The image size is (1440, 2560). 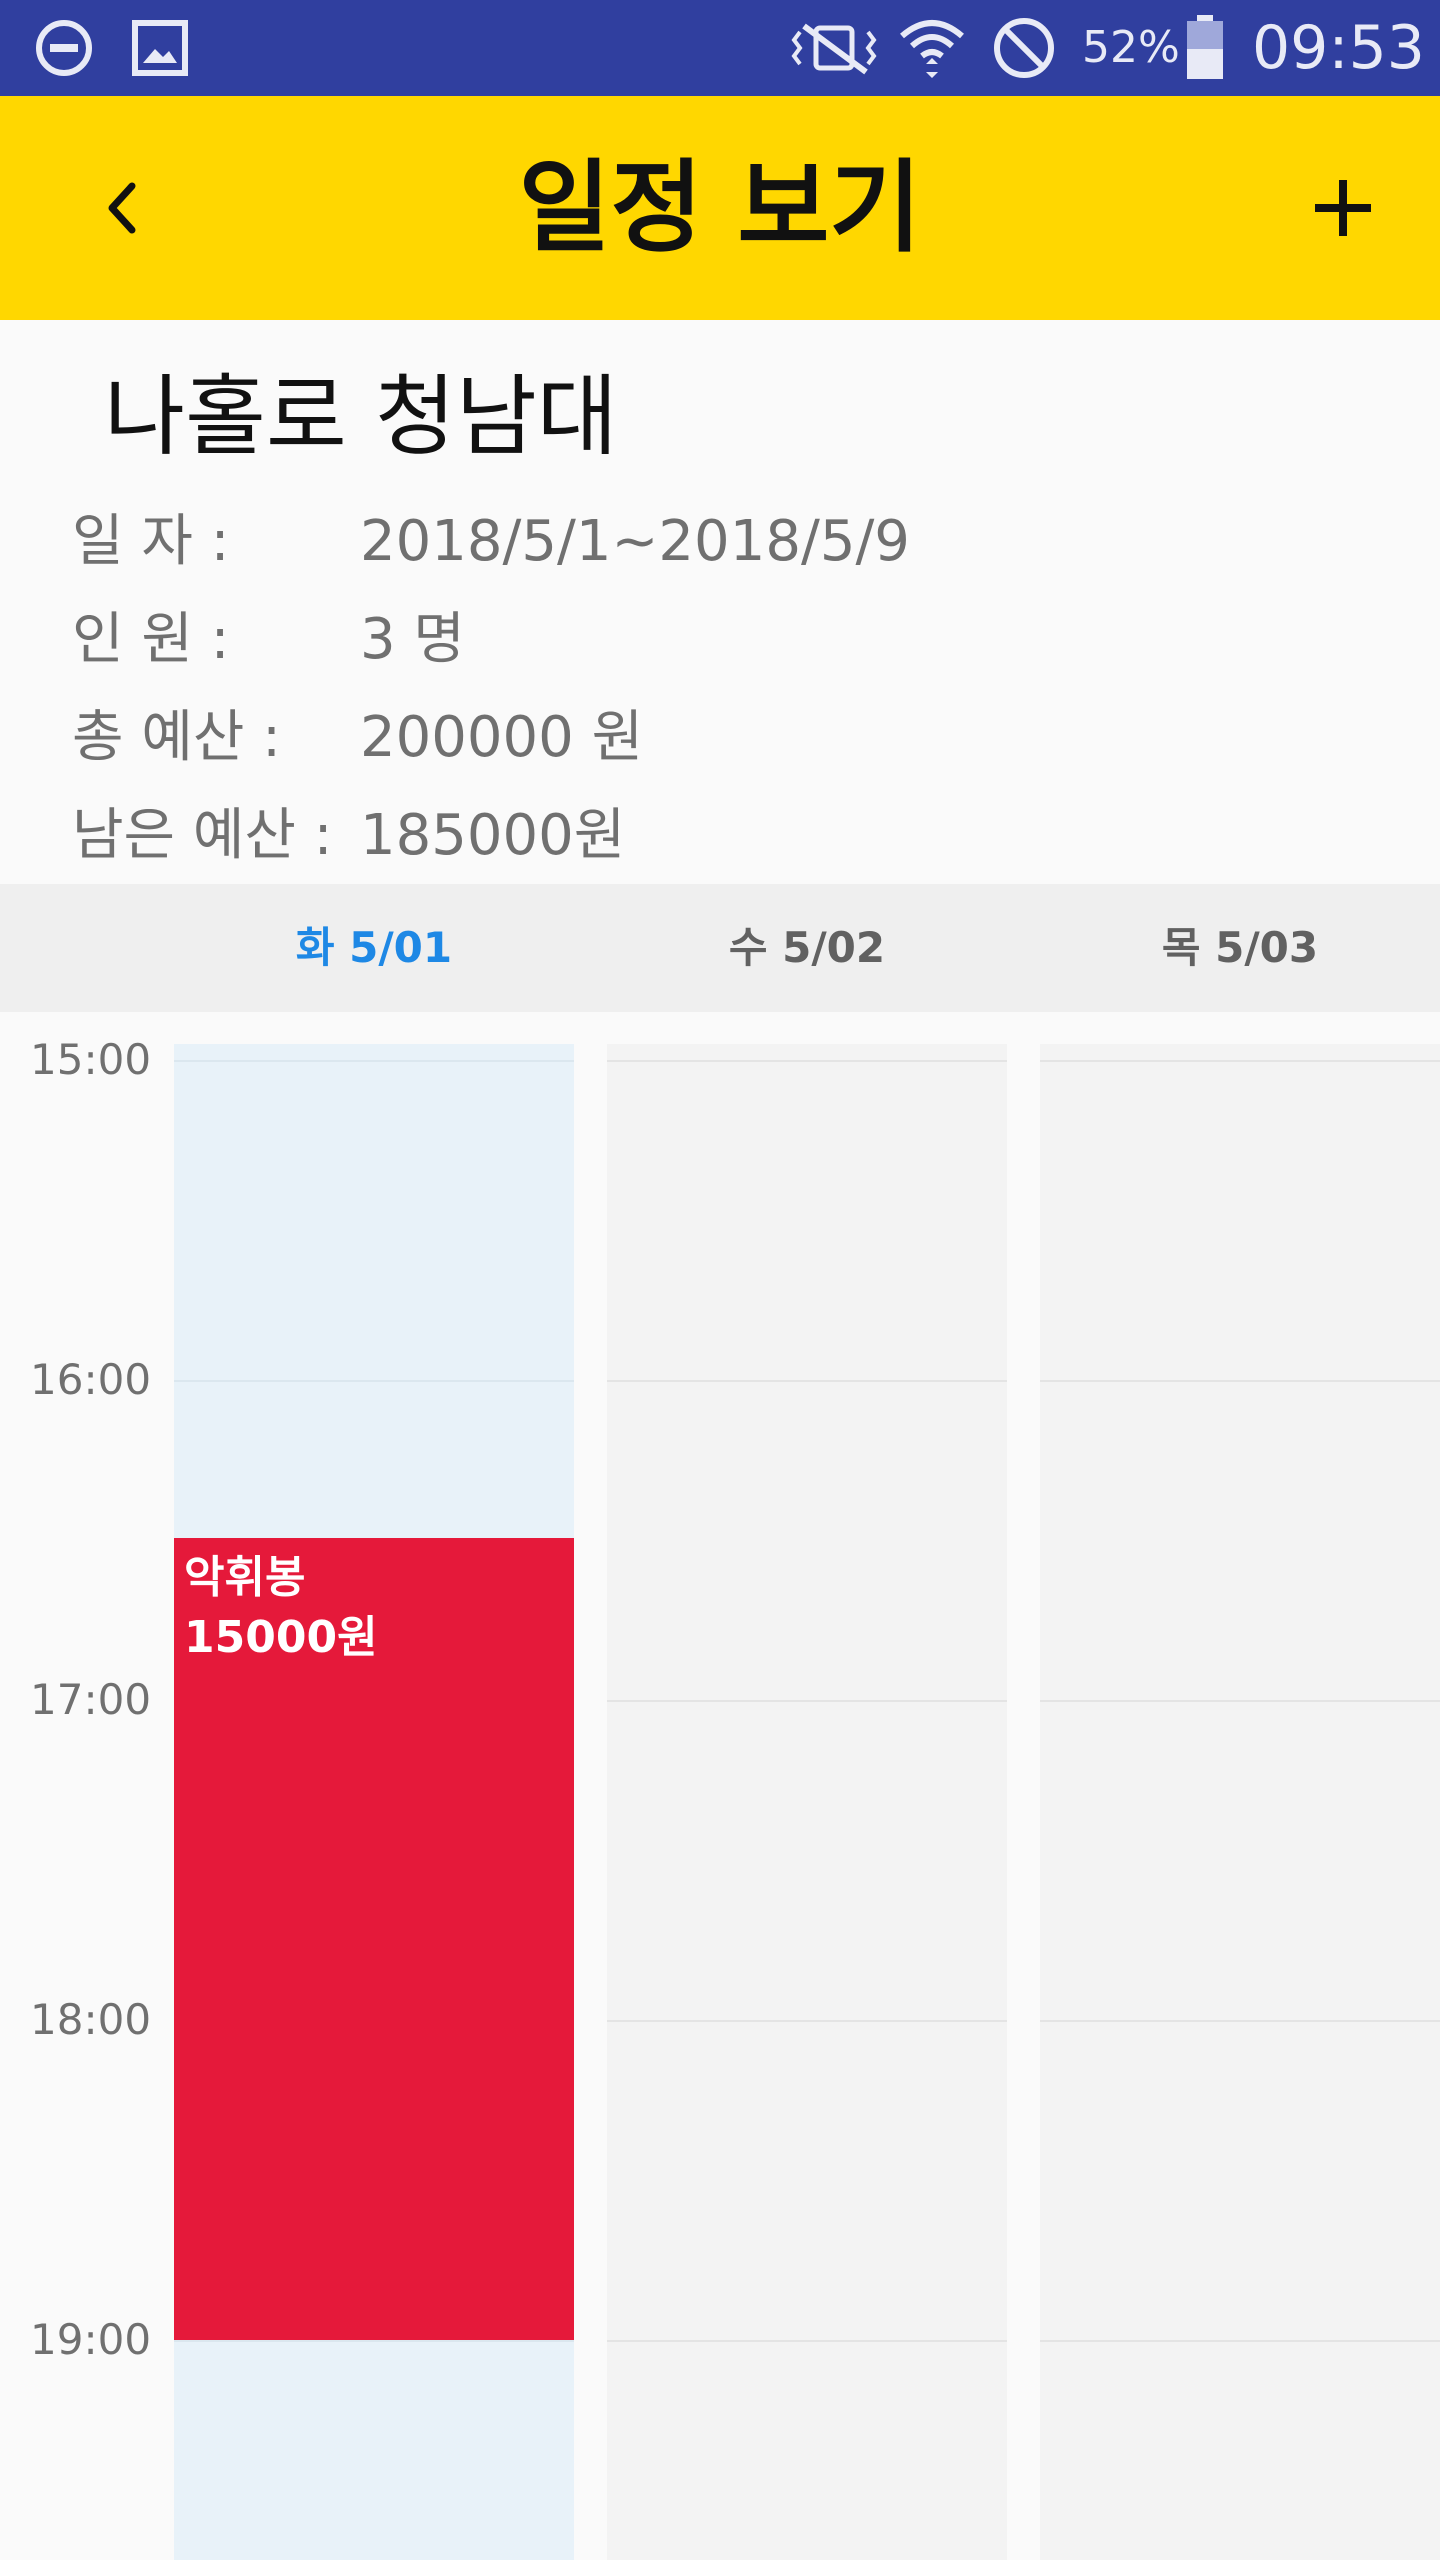 I want to click on toolbar: 일정 보기, so click(x=720, y=208).